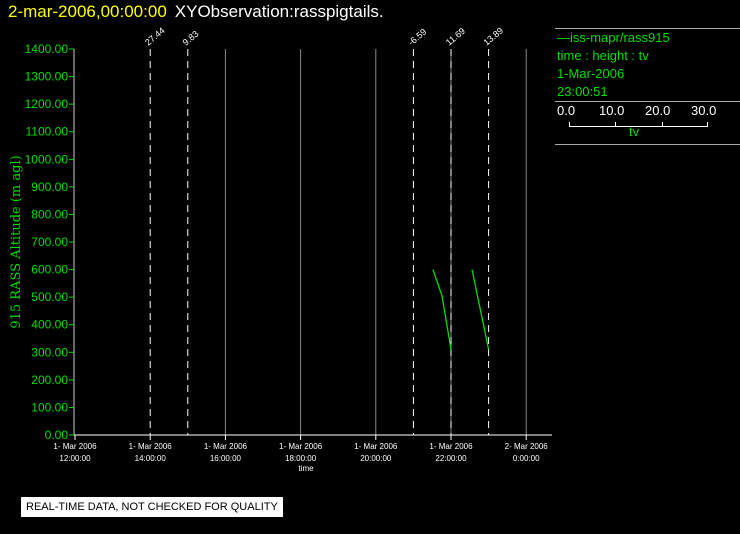 The width and height of the screenshot is (740, 534). Describe the element at coordinates (451, 458) in the screenshot. I see `x-tick-label: 22:00:00` at that location.